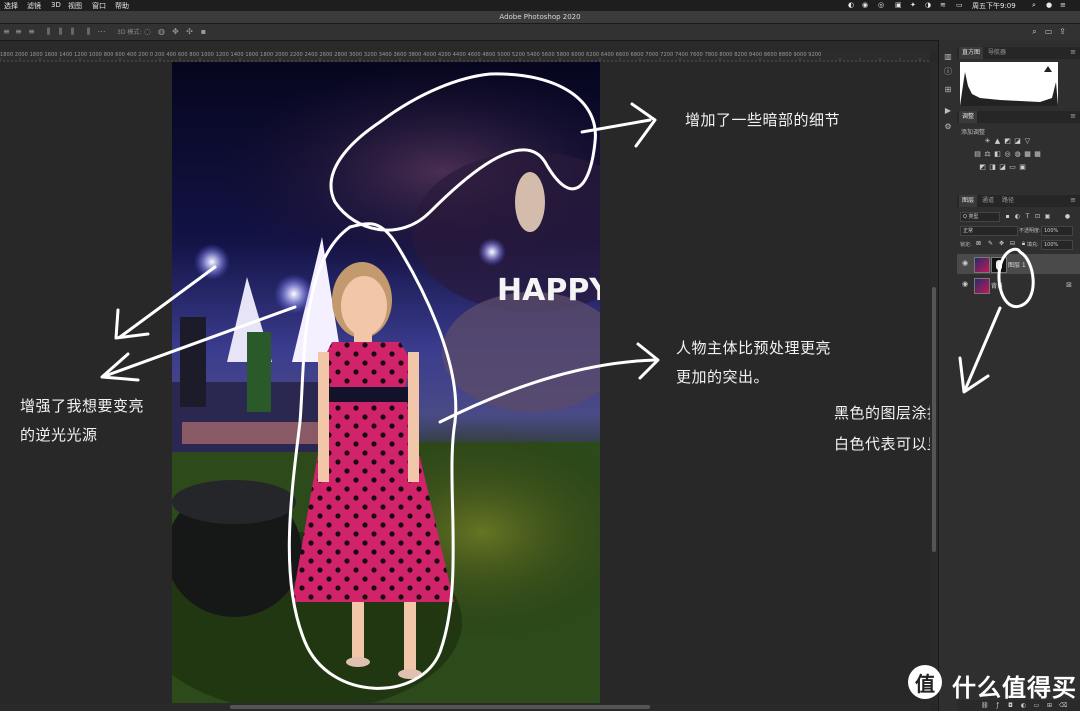  What do you see at coordinates (985, 705) in the screenshot?
I see `link-layers-icon: ⛓` at bounding box center [985, 705].